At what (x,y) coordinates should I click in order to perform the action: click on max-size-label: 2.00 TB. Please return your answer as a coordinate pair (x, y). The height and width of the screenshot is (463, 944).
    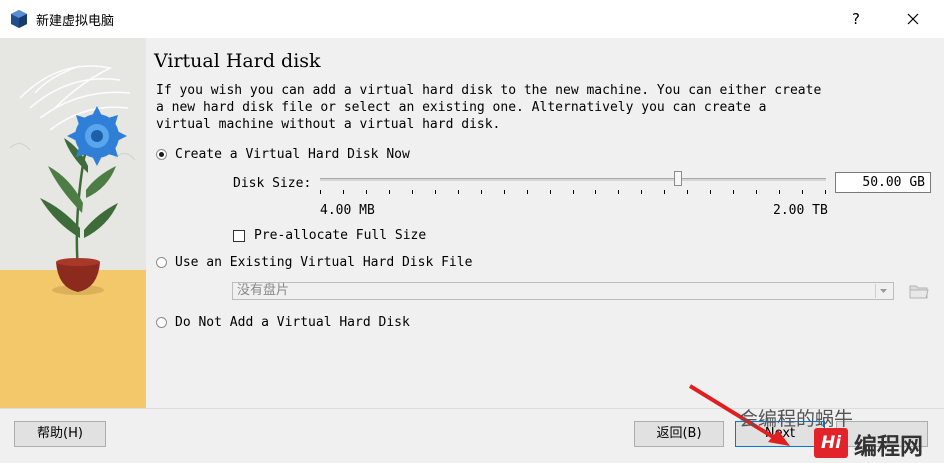
    Looking at the image, I should click on (800, 210).